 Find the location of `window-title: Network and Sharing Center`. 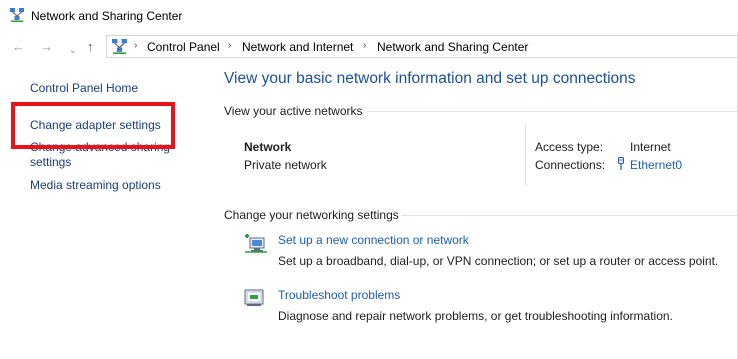

window-title: Network and Sharing Center is located at coordinates (107, 16).